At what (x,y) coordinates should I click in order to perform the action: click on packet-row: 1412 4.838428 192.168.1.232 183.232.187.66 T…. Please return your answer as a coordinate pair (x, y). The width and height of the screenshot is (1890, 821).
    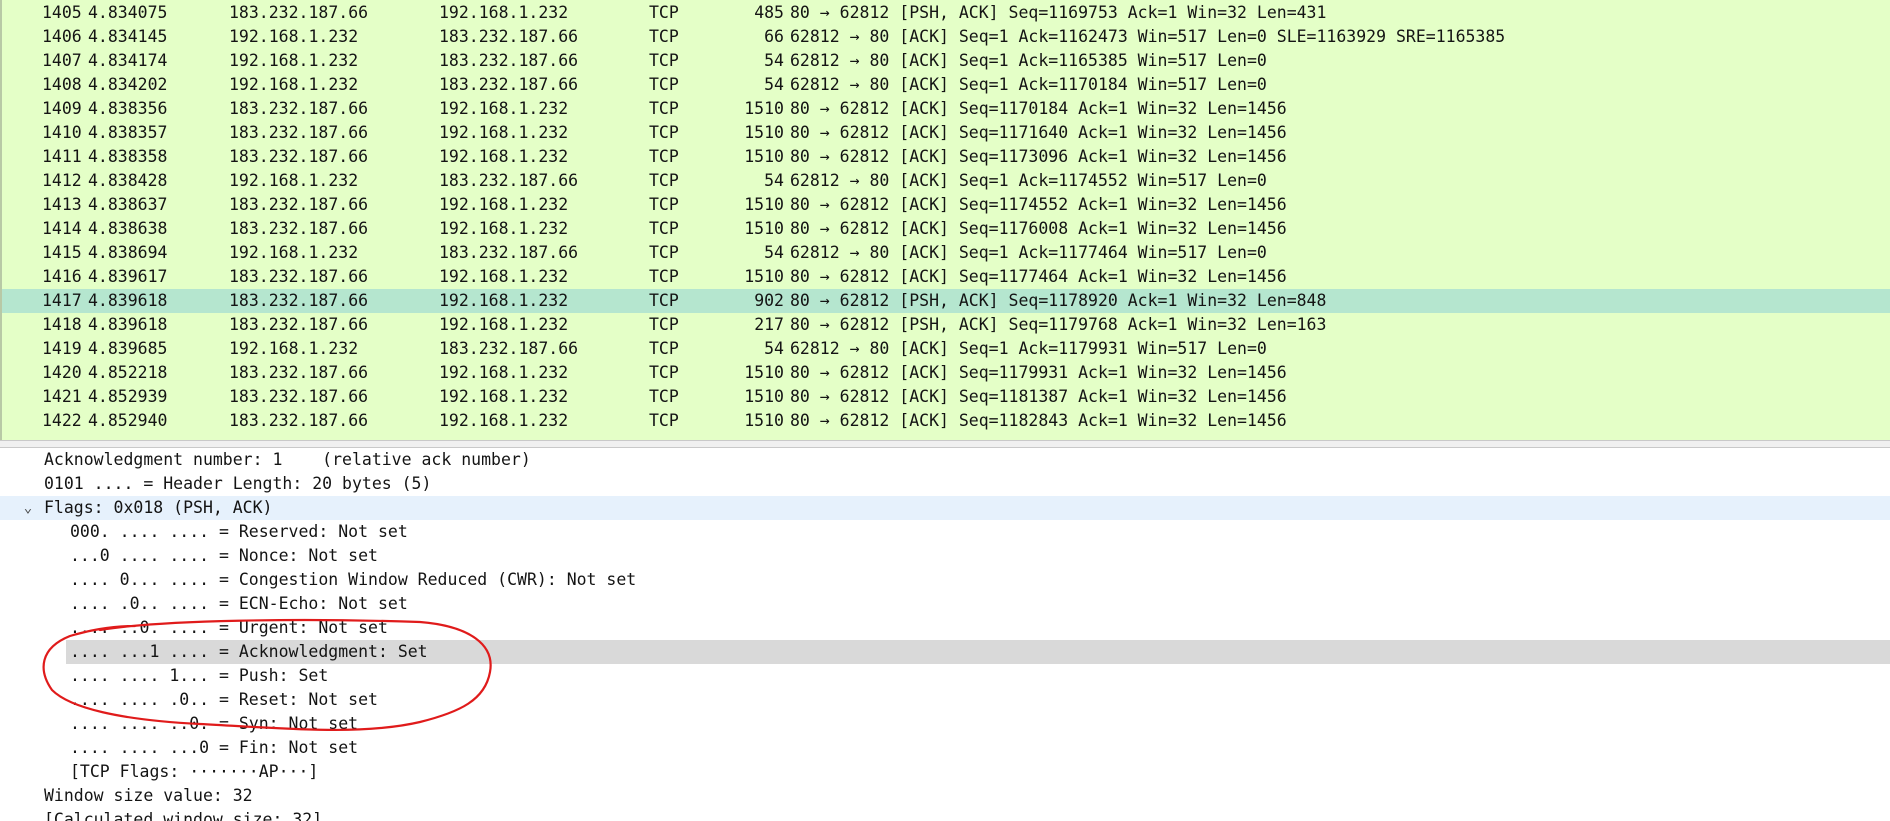
    Looking at the image, I should click on (946, 181).